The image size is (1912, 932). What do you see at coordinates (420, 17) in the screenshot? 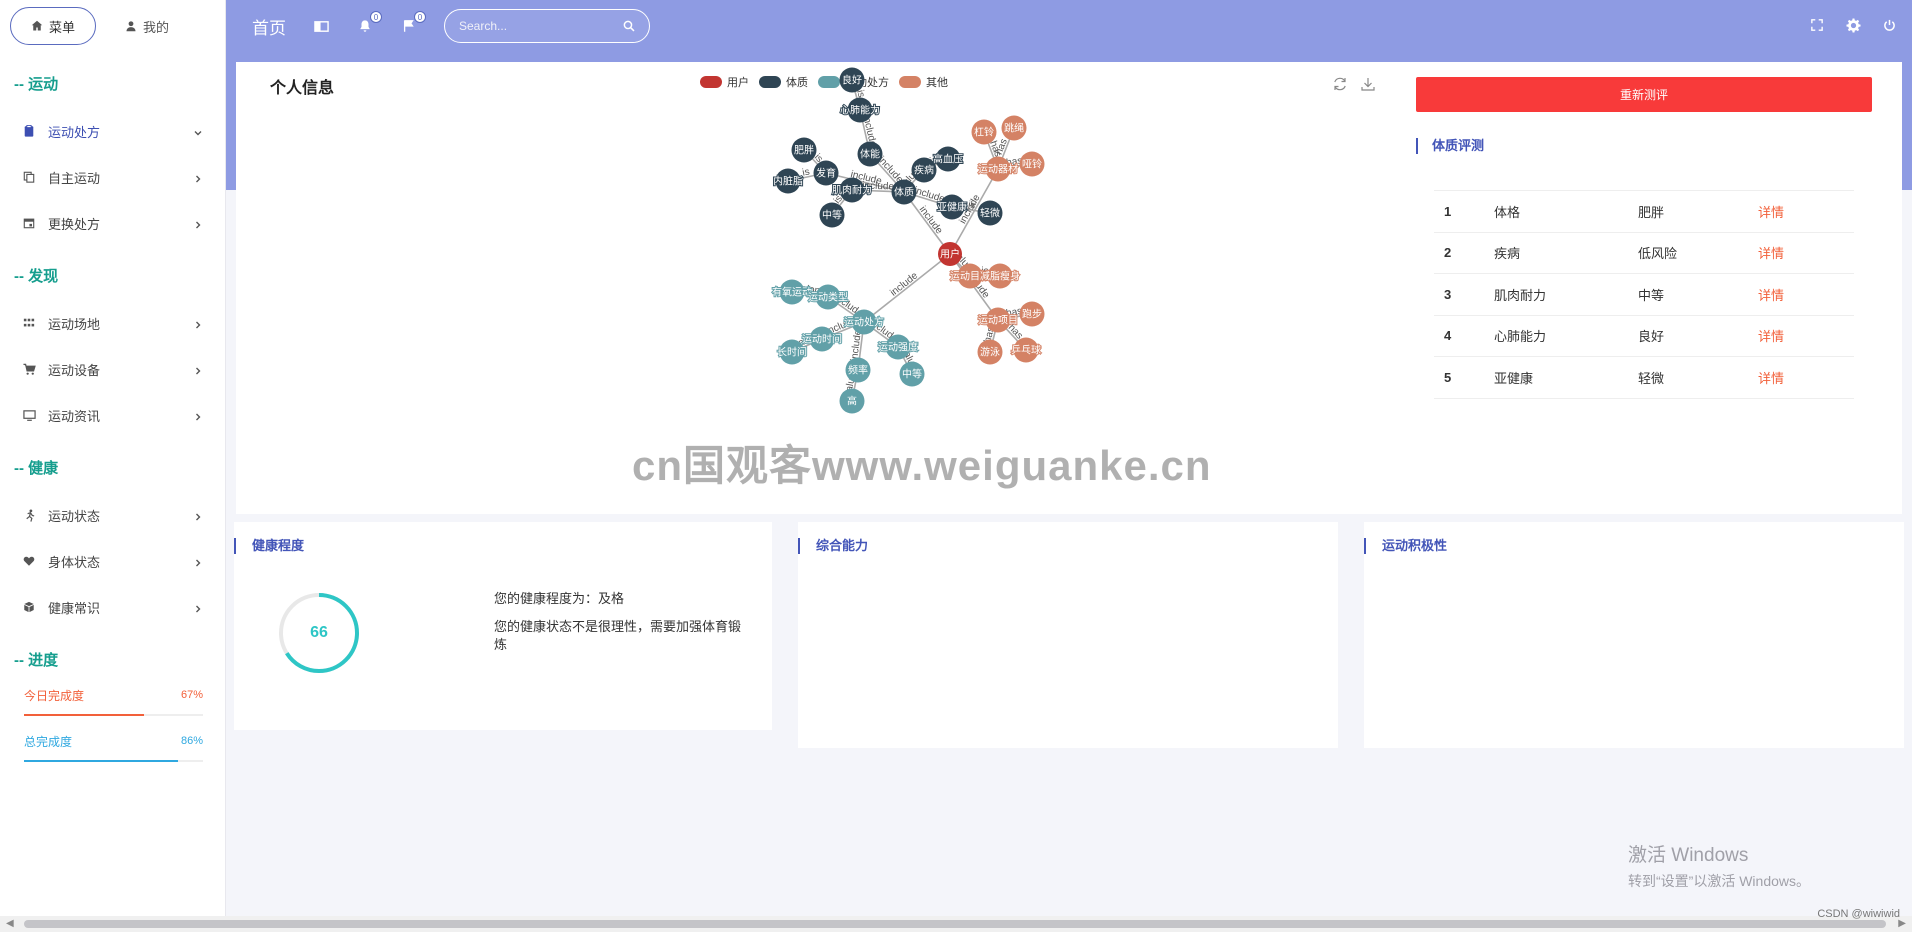
I see `flag-badge: 0` at bounding box center [420, 17].